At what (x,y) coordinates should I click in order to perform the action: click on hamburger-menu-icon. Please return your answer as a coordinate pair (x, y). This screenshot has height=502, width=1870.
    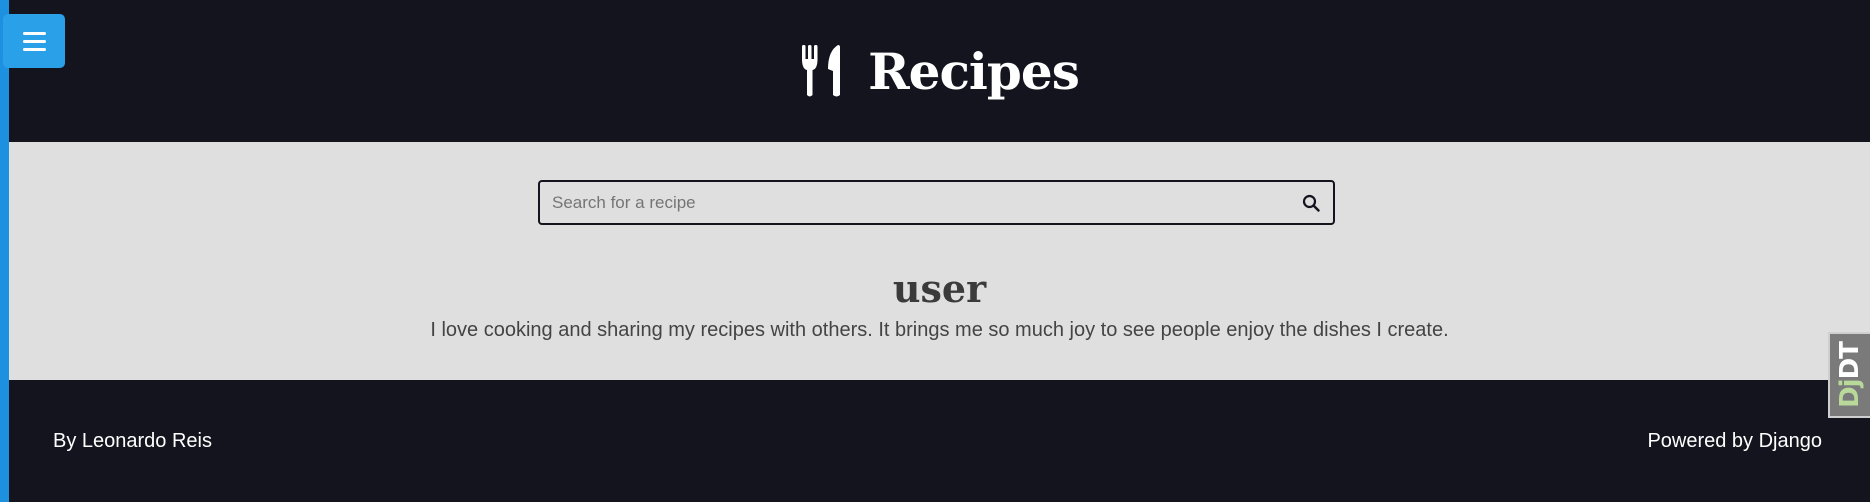
    Looking at the image, I should click on (34, 33).